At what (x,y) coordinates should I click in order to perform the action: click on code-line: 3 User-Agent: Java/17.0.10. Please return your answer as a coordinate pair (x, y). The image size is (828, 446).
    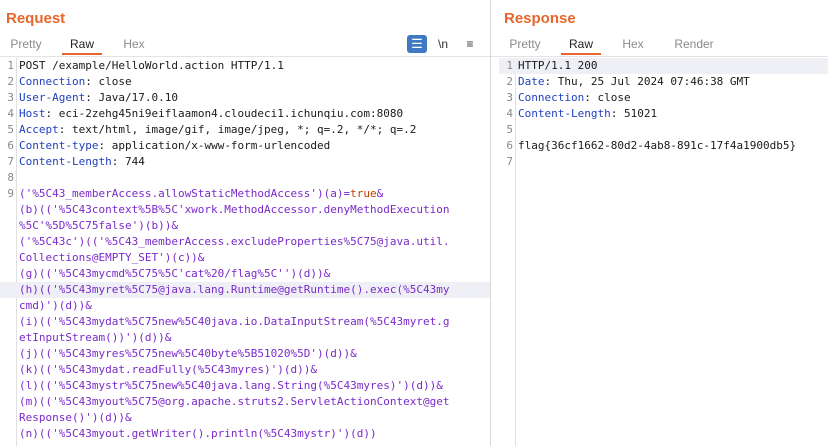
    Looking at the image, I should click on (245, 98).